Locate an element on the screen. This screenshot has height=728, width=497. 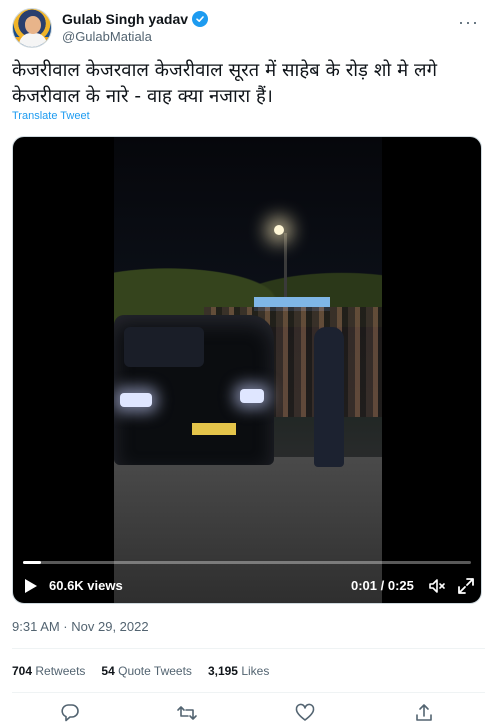
volume-mute-icon is located at coordinates (437, 587).